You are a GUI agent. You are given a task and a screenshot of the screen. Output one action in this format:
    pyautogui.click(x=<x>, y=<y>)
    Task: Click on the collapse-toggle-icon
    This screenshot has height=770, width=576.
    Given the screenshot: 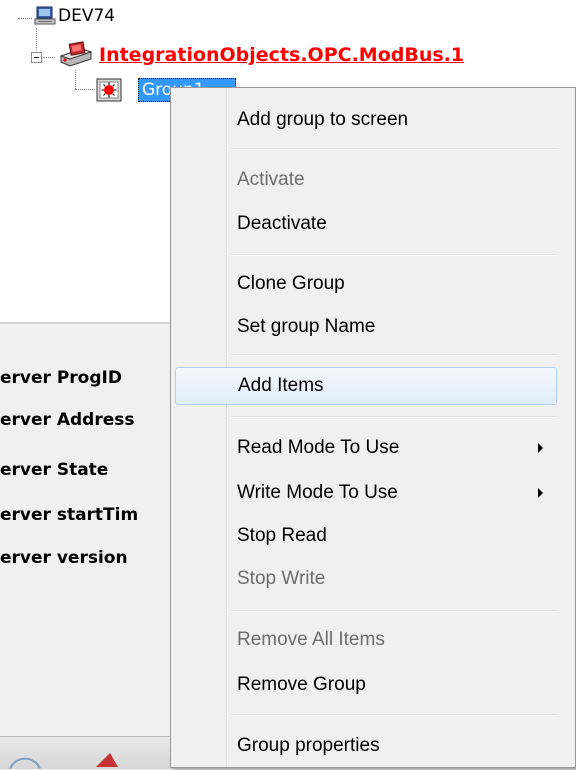 What is the action you would take?
    pyautogui.click(x=36, y=57)
    